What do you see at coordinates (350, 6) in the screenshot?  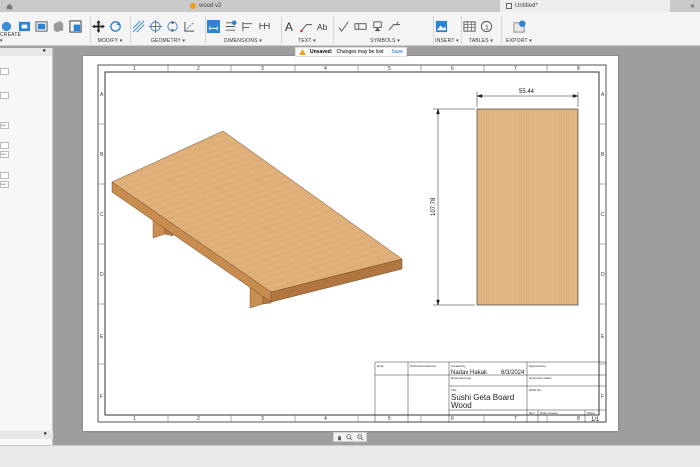 I see `tab-bar: wood v2 Untitled* ✕` at bounding box center [350, 6].